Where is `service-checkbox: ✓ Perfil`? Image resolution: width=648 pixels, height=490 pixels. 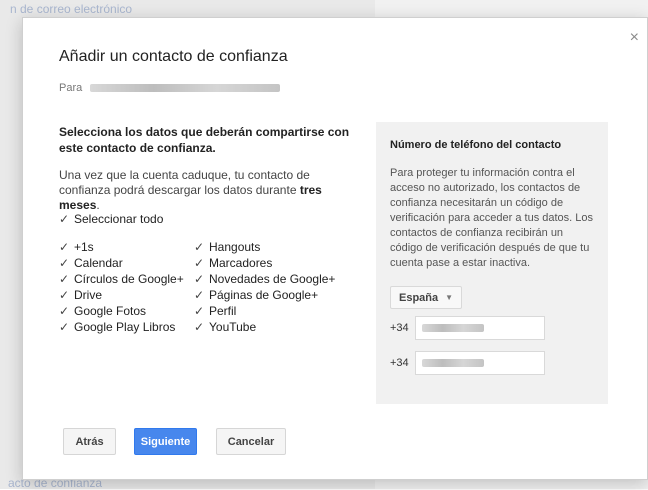
service-checkbox: ✓ Perfil is located at coordinates (264, 310).